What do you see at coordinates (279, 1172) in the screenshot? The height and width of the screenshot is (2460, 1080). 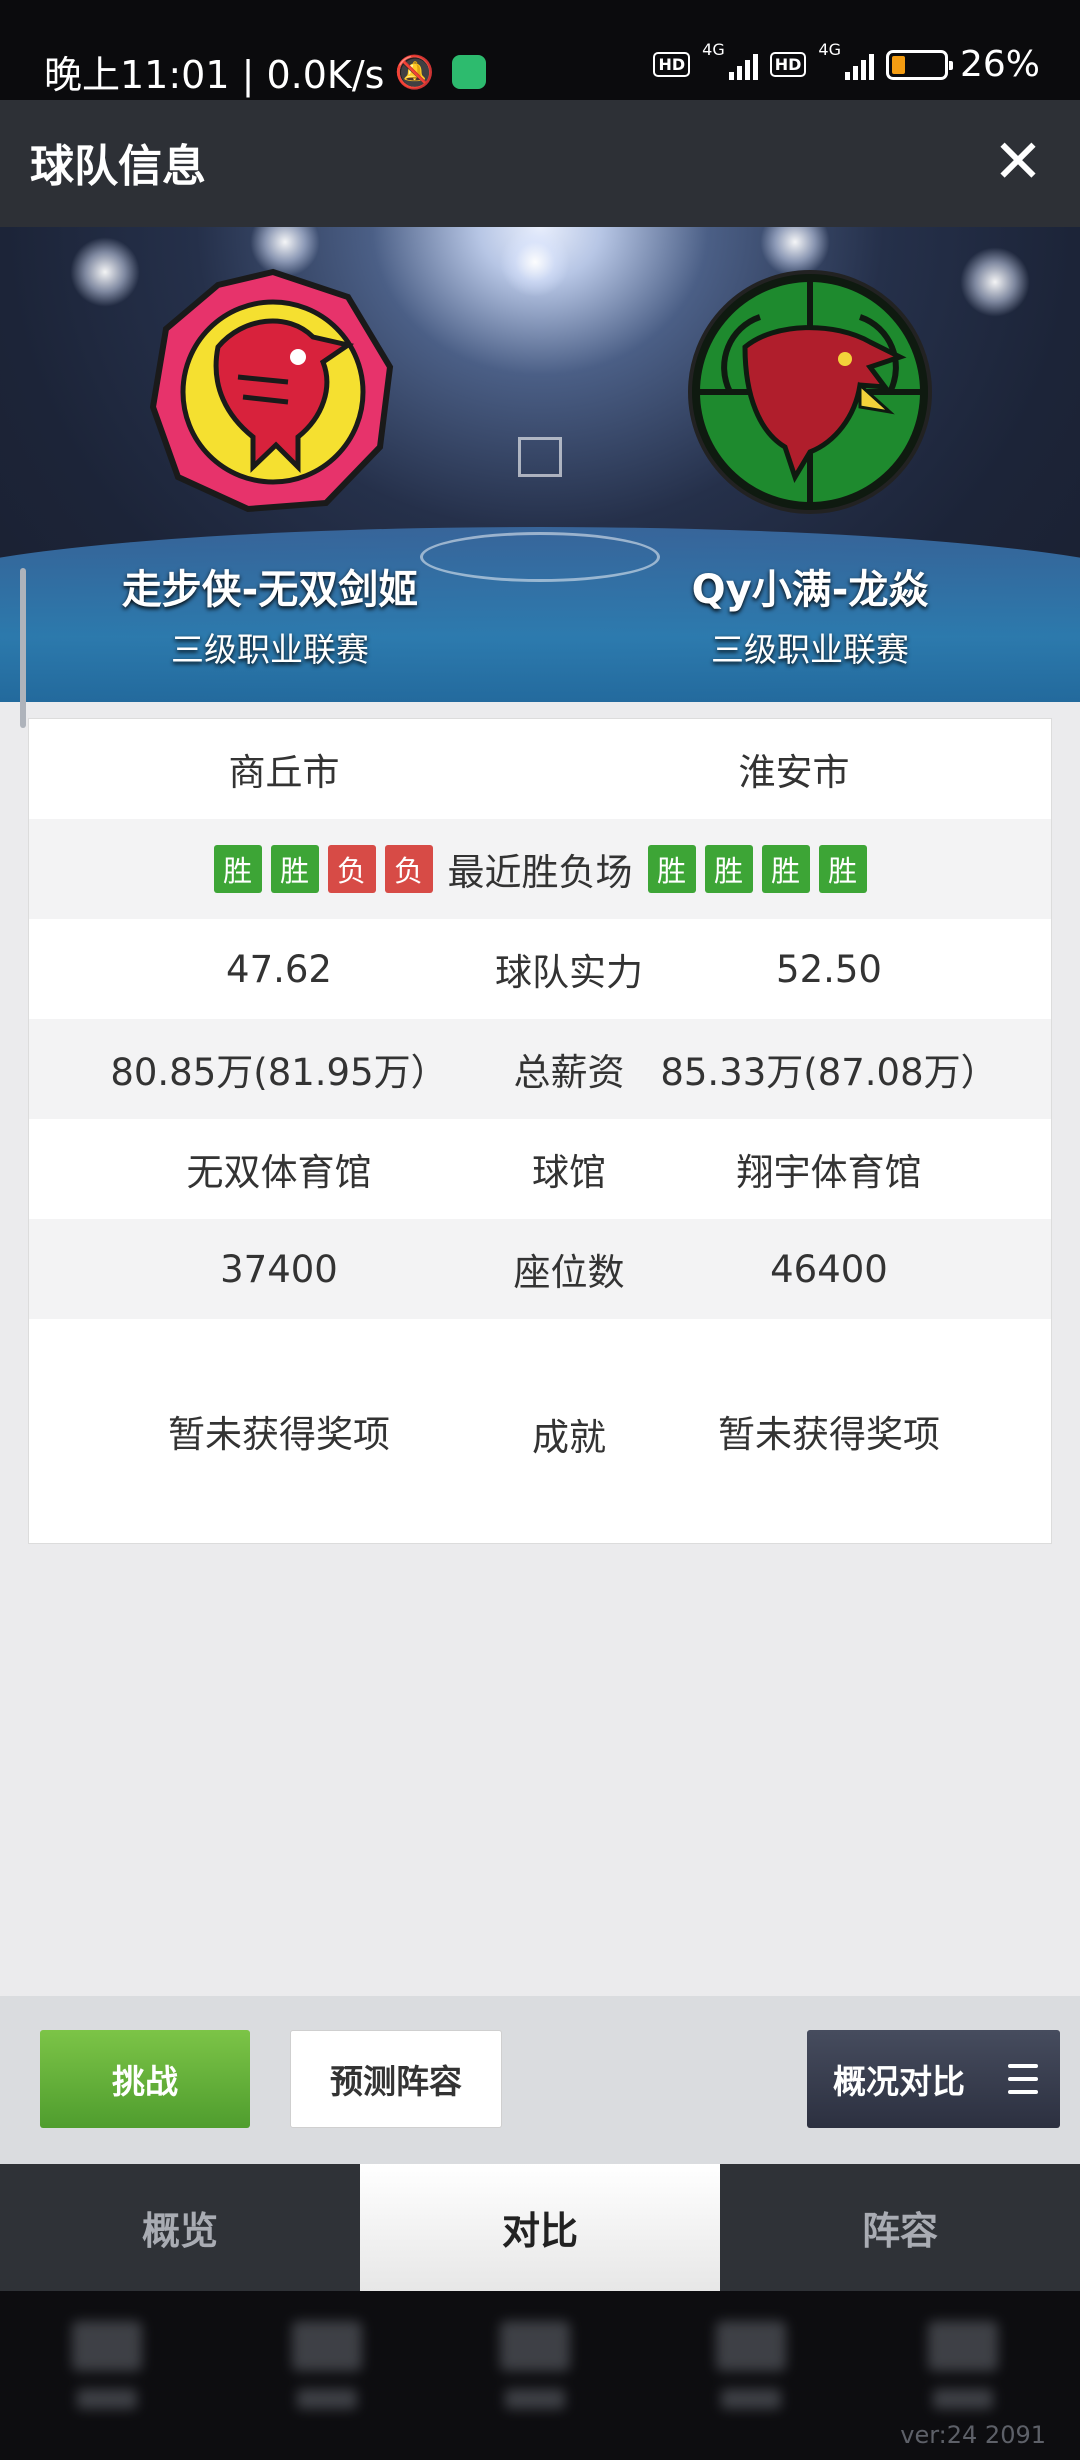 I see `left-arena: 无双体育馆` at bounding box center [279, 1172].